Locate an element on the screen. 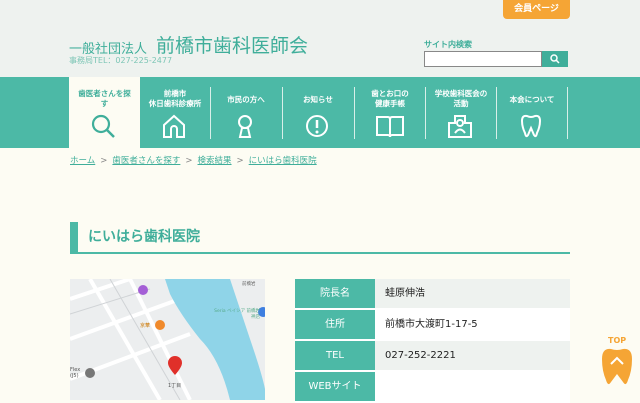 This screenshot has width=640, height=403. book-icon is located at coordinates (390, 127).